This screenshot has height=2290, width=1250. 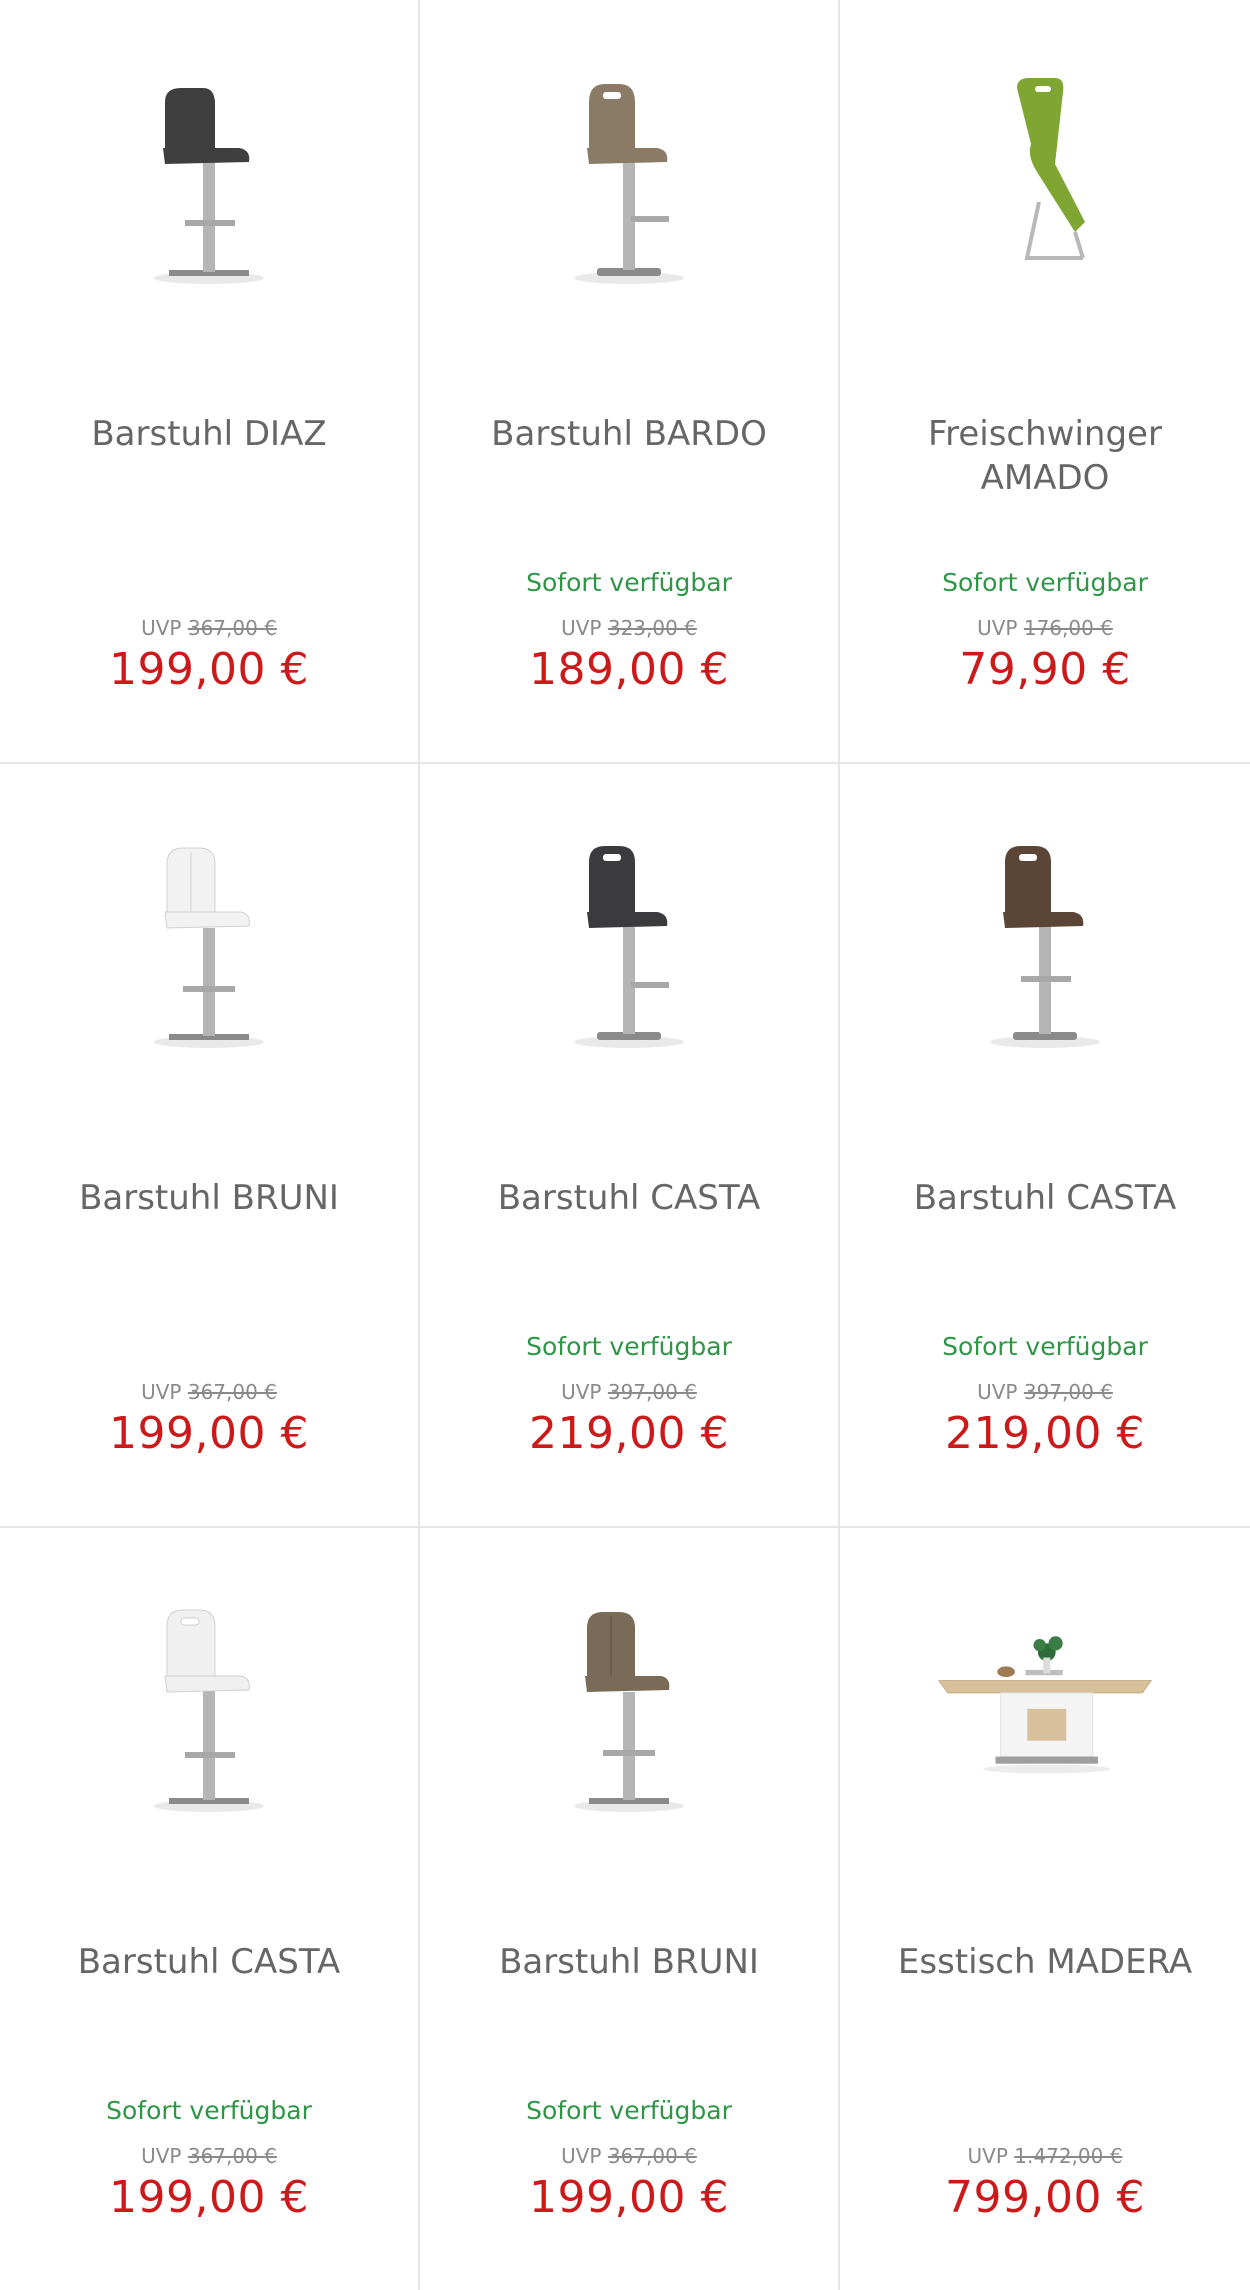 What do you see at coordinates (1045, 2197) in the screenshot?
I see `product-price: 799,00 €` at bounding box center [1045, 2197].